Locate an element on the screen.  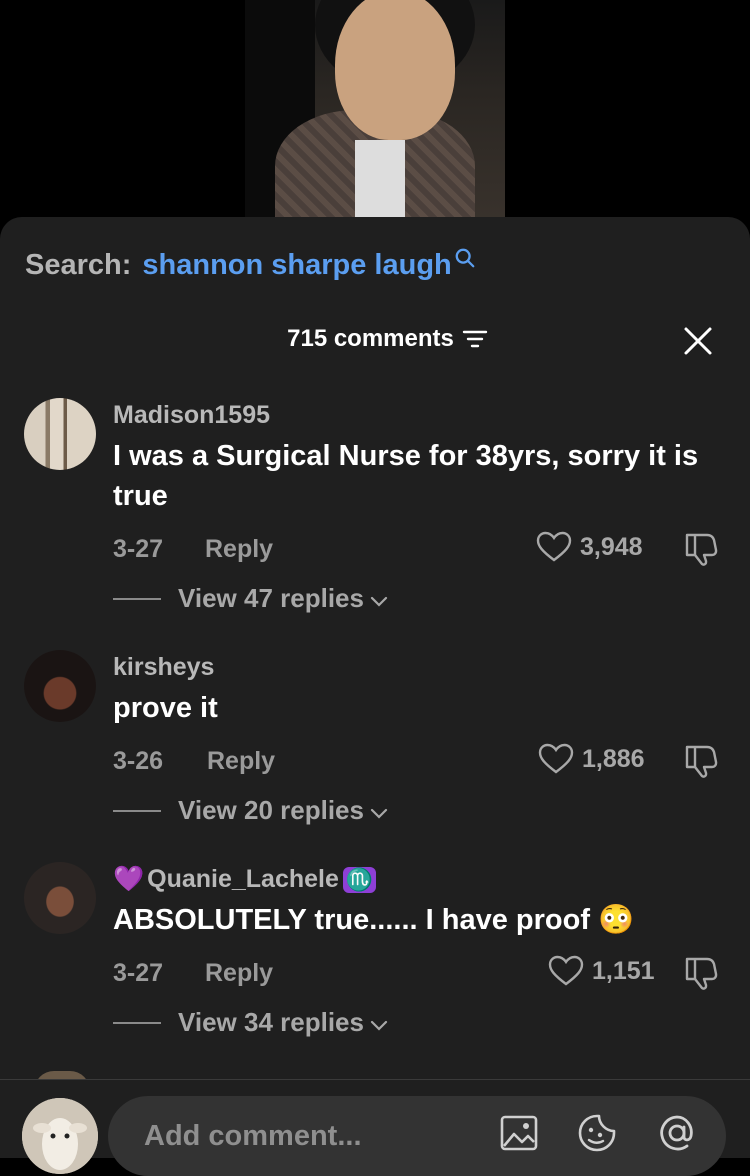
comment-username: Madison1595 is located at coordinates (191, 415).